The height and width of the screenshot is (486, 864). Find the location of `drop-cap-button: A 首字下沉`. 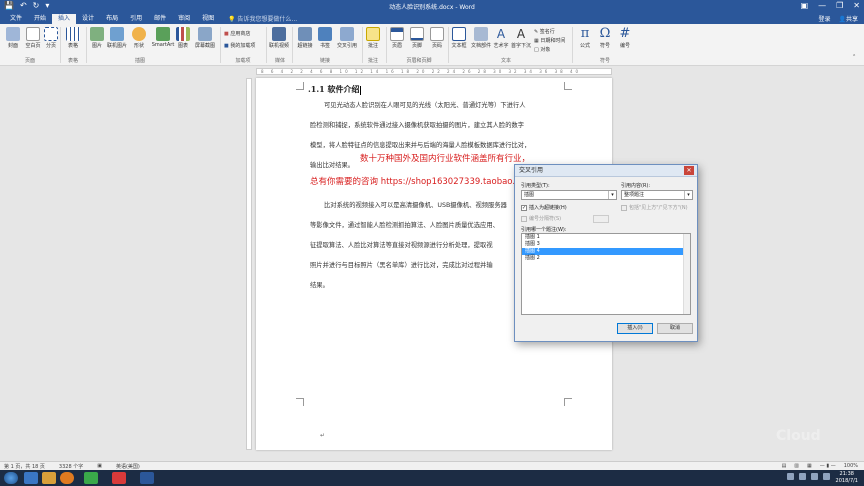

drop-cap-button: A 首字下沉 is located at coordinates (521, 38).